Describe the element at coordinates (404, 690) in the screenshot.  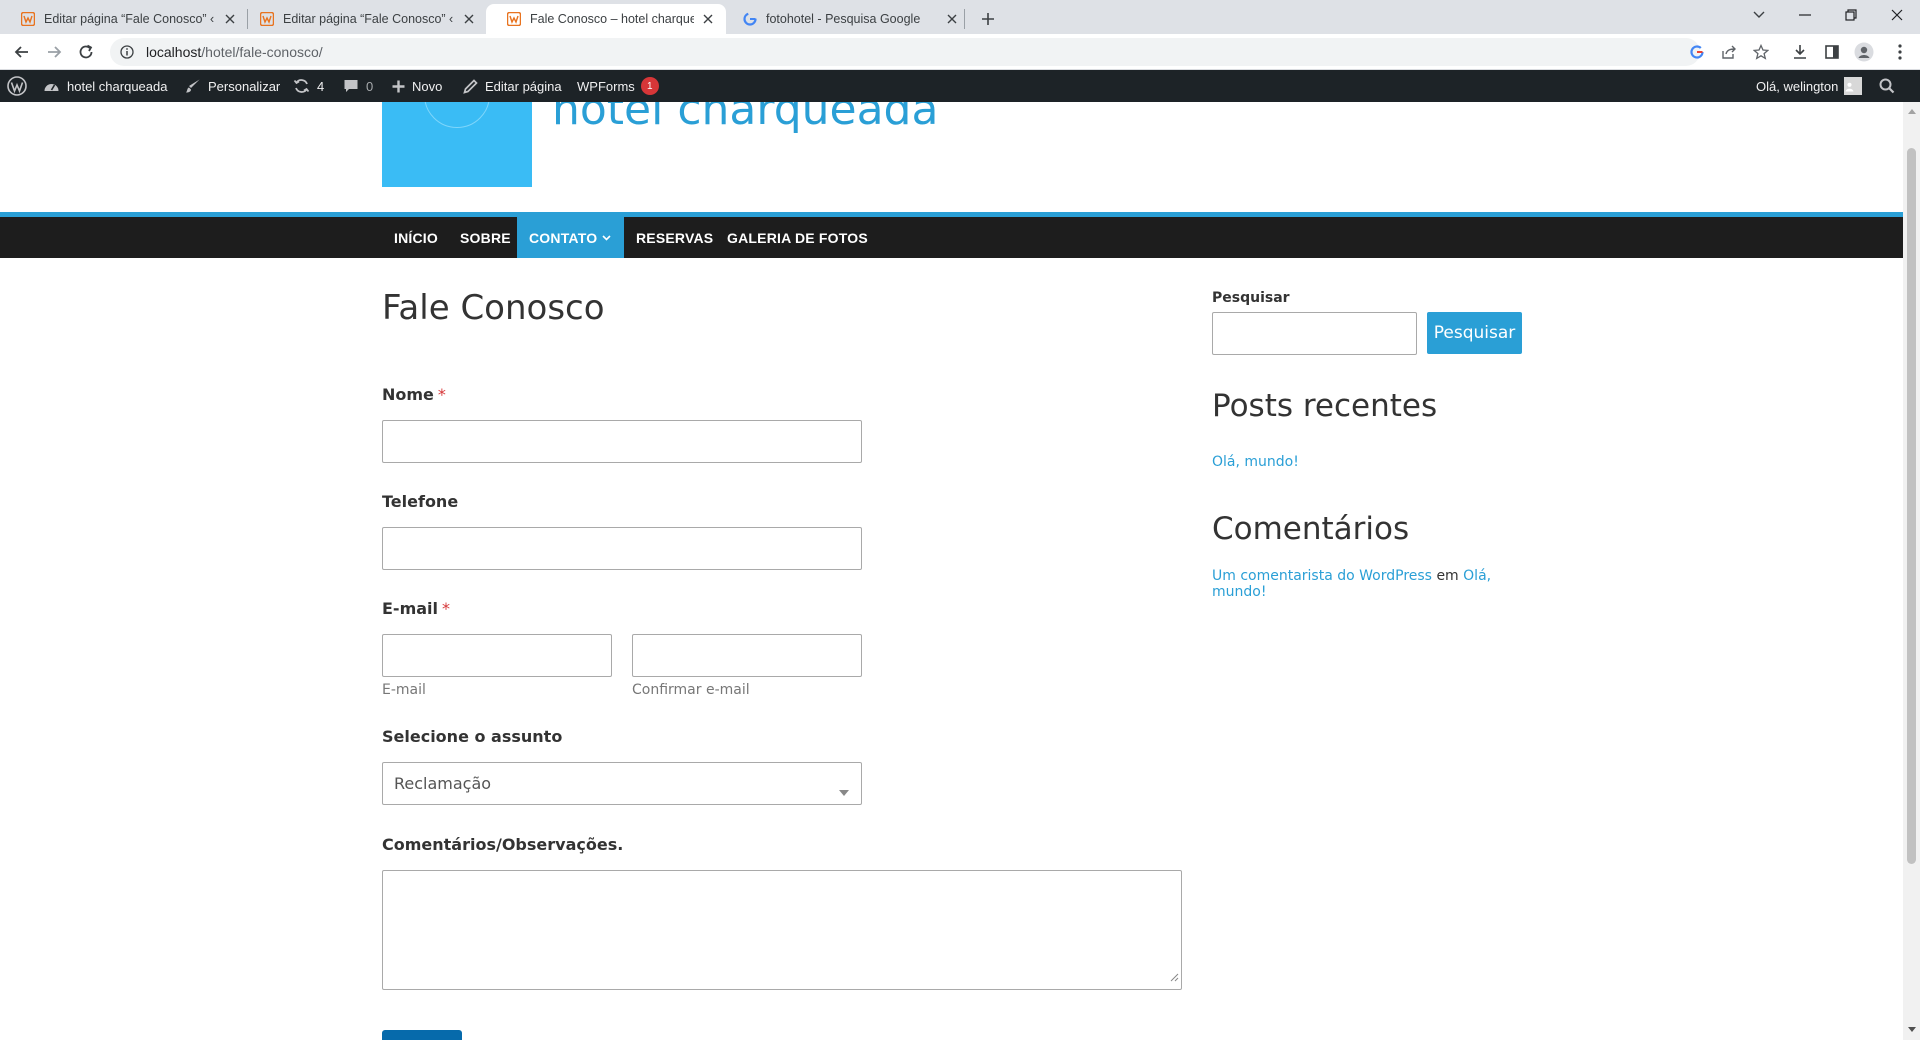
I see `email-sublabel: E-mail` at that location.